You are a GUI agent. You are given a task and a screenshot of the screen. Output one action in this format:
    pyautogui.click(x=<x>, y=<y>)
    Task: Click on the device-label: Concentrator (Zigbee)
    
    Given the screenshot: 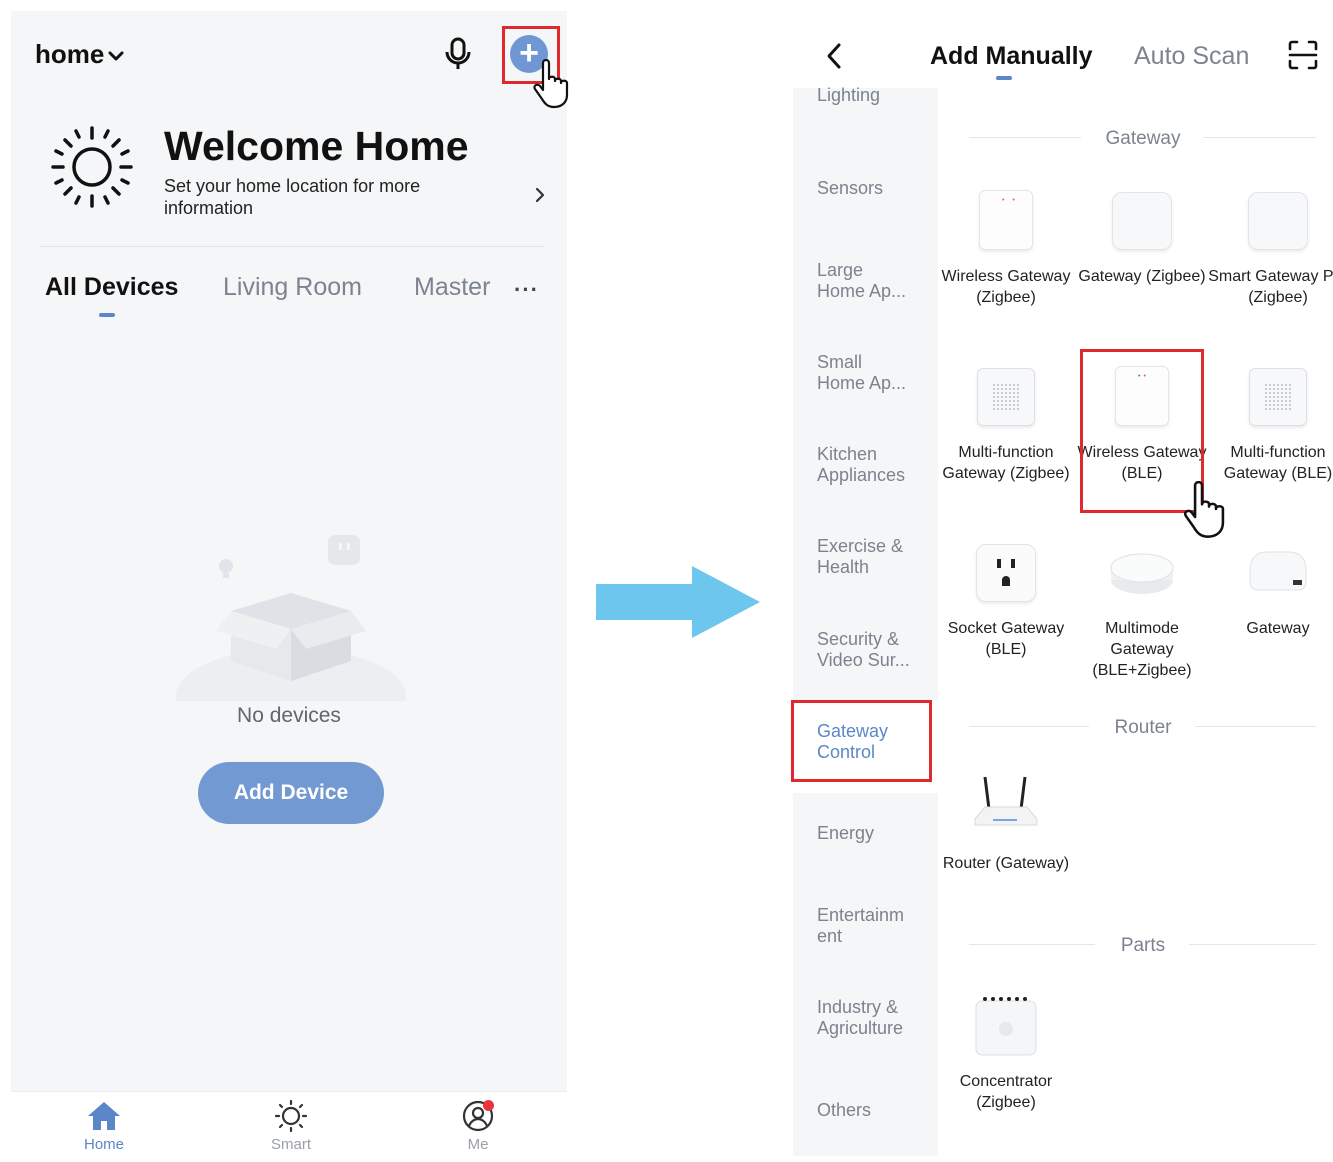 What is the action you would take?
    pyautogui.click(x=1006, y=1092)
    